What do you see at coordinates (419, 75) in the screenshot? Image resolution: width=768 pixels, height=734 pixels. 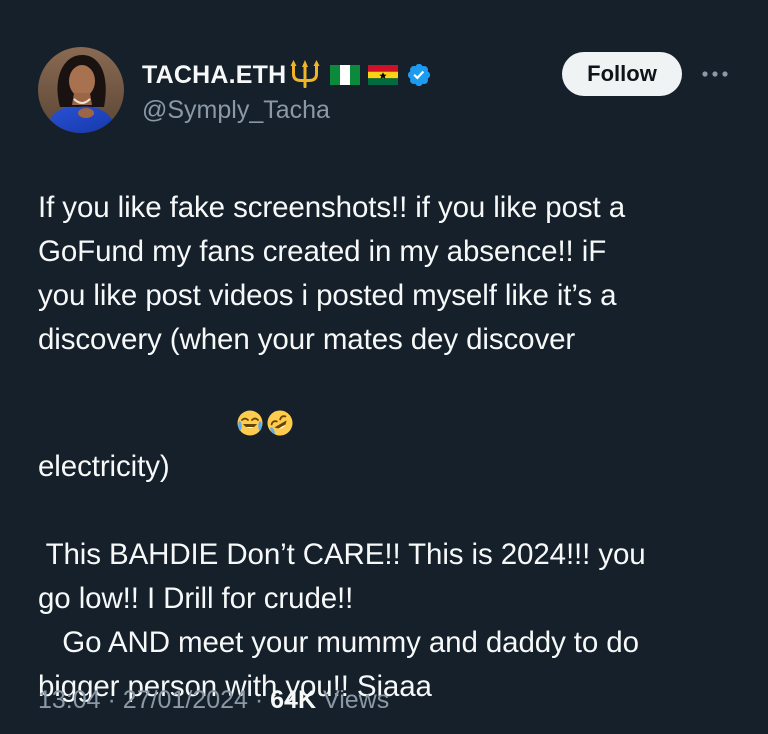 I see `verified-badge-icon` at bounding box center [419, 75].